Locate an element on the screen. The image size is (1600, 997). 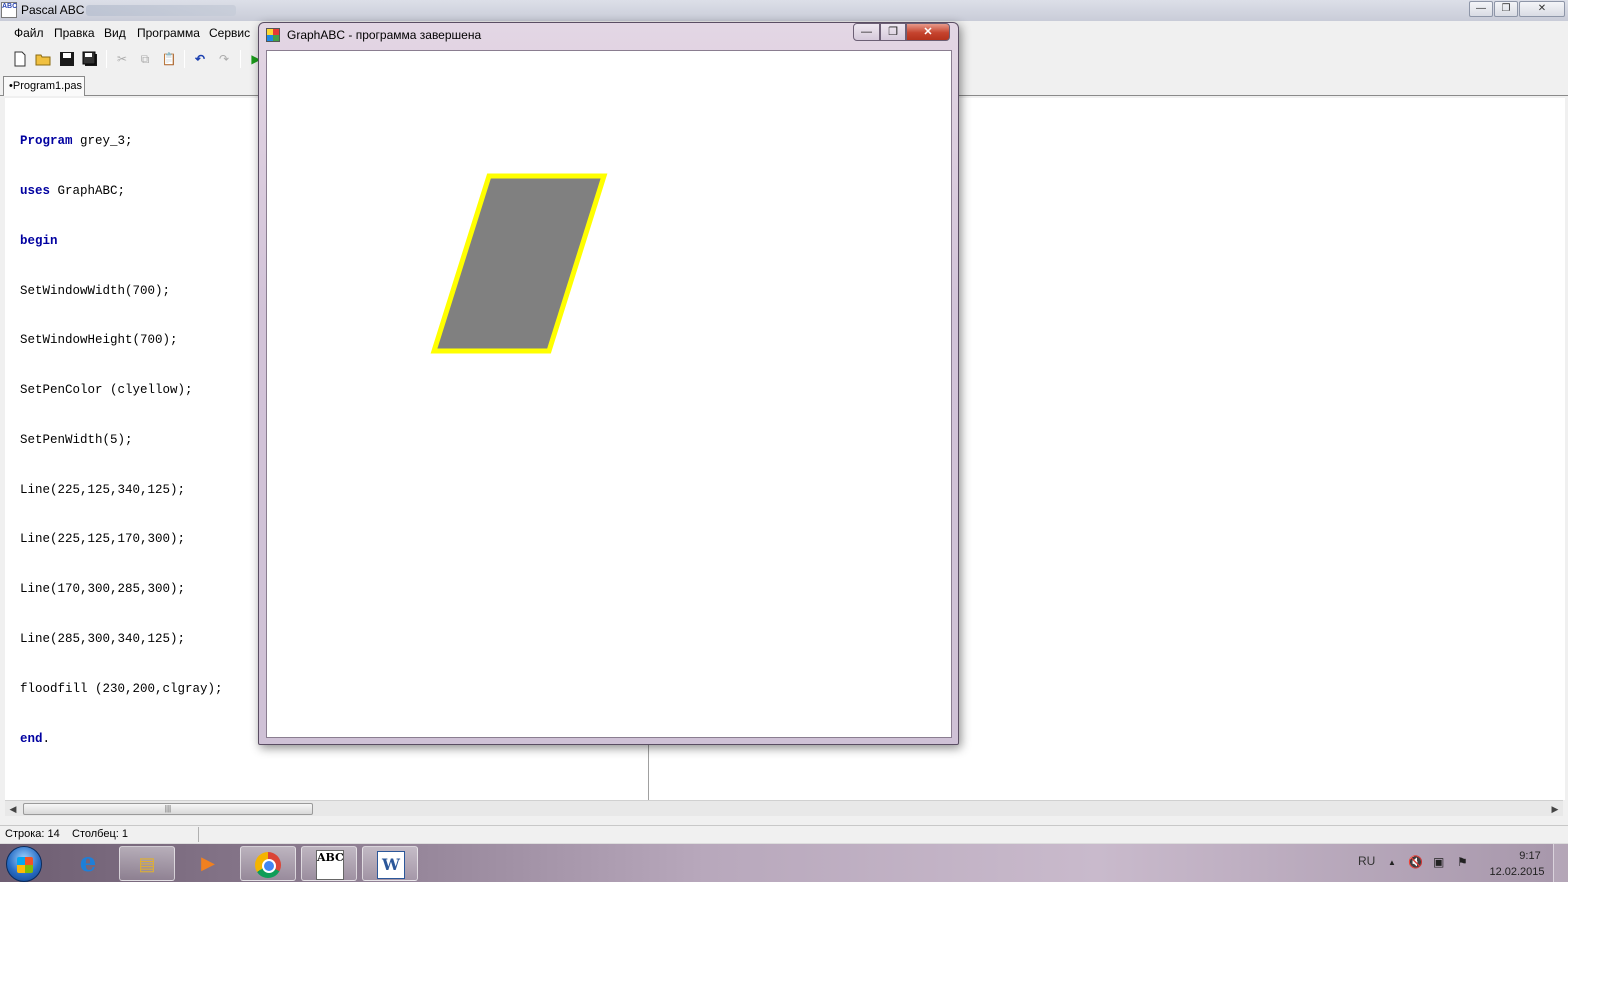
paste-icon: 📋 is located at coordinates (169, 59).